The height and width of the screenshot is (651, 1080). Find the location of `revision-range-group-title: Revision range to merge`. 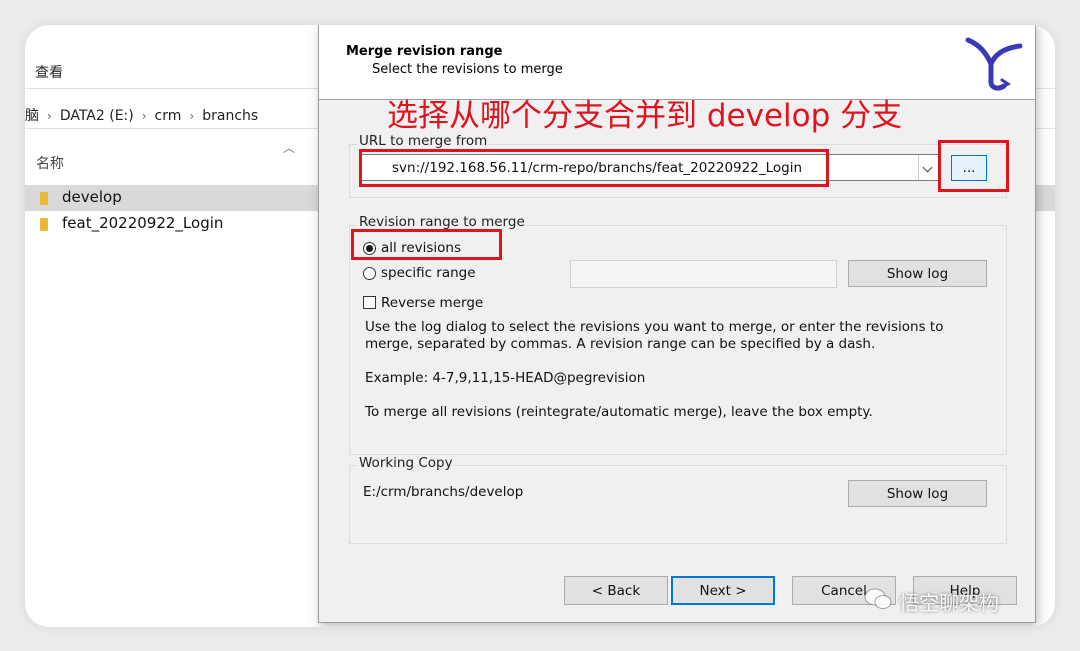

revision-range-group-title: Revision range to merge is located at coordinates (442, 222).